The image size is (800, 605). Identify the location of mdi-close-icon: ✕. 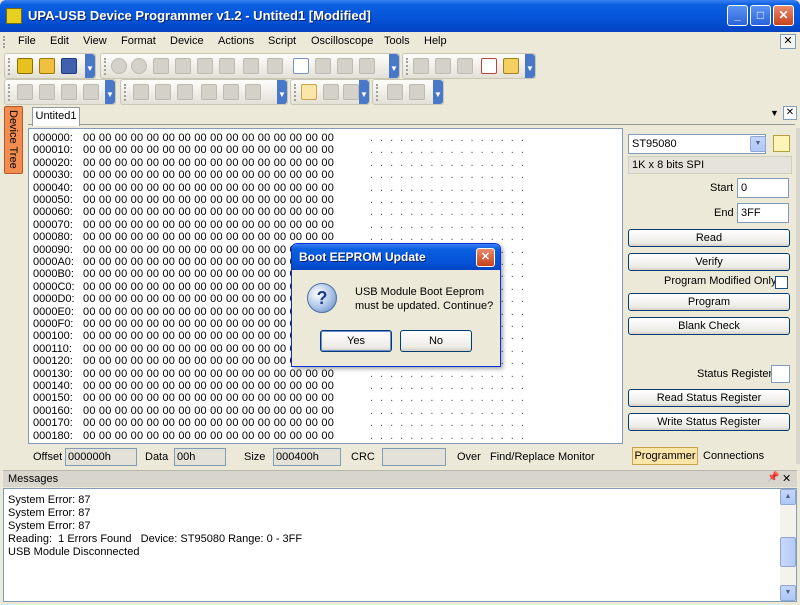
(788, 41).